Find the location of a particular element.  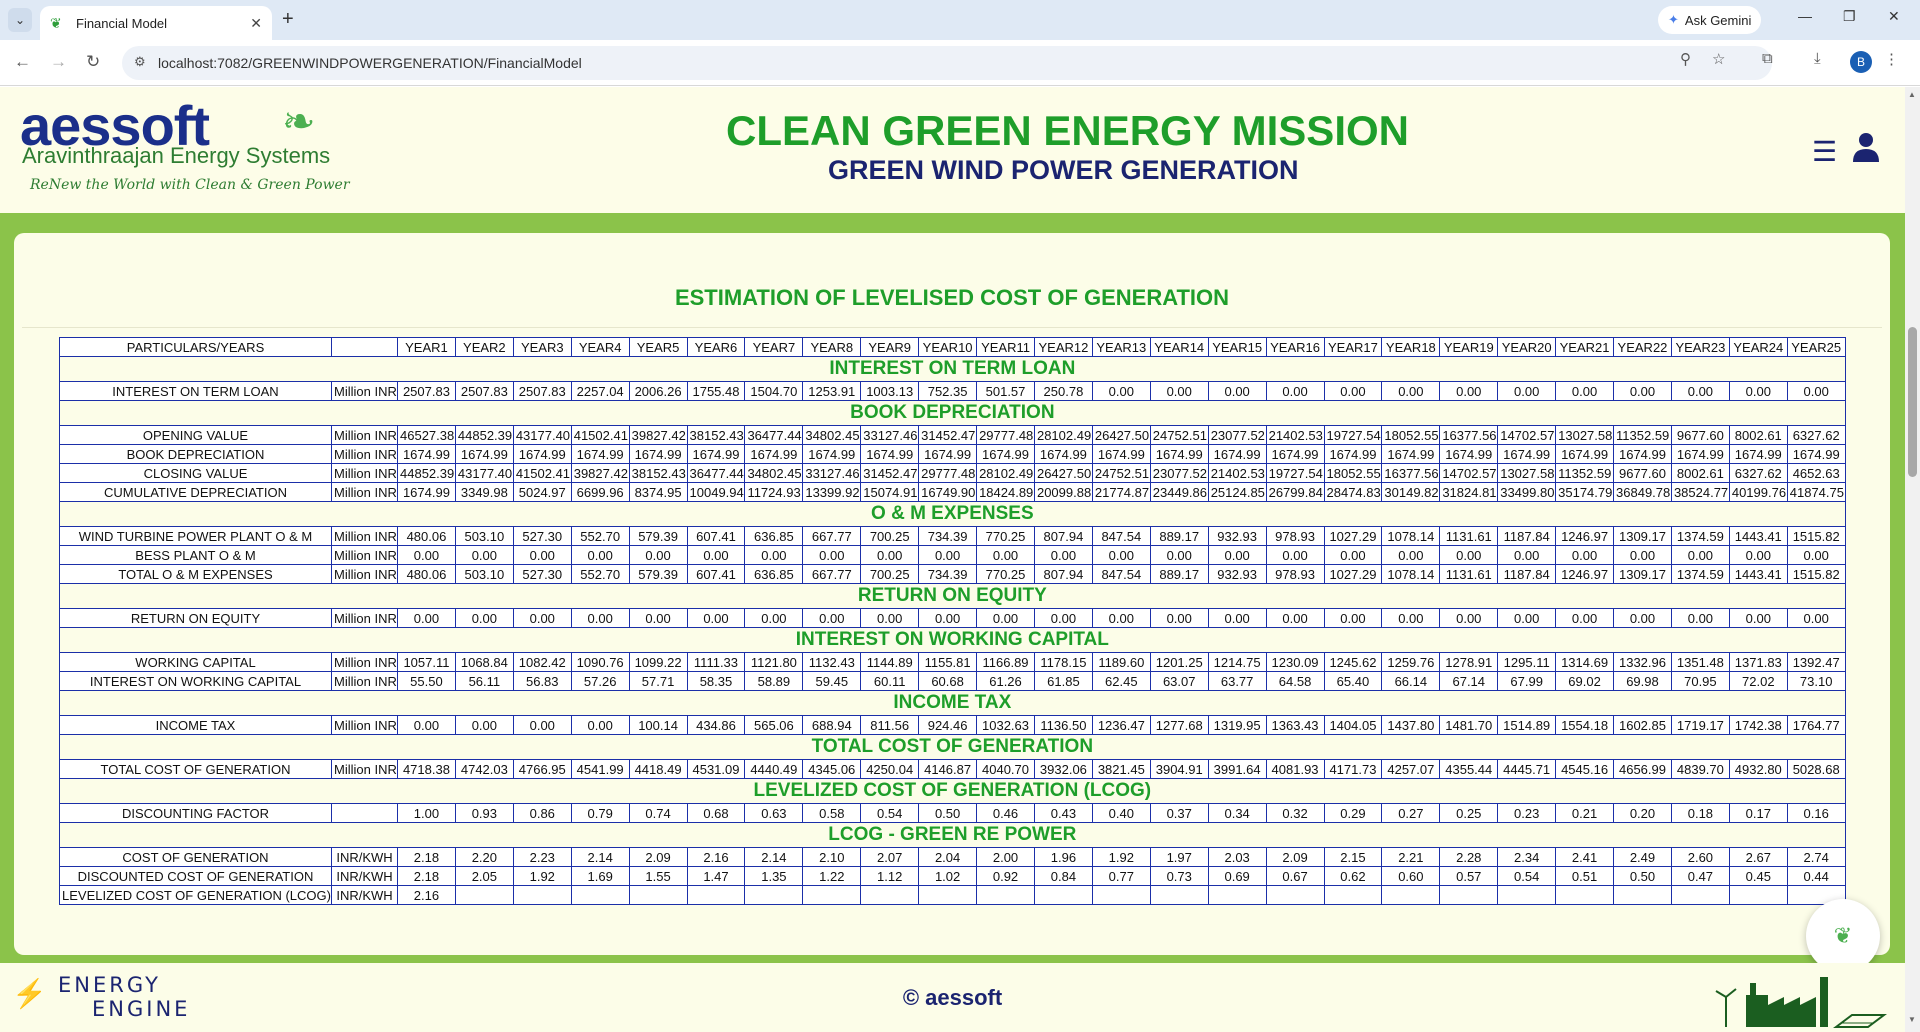

section-title: BOOK DEPRECIATION is located at coordinates (952, 413).